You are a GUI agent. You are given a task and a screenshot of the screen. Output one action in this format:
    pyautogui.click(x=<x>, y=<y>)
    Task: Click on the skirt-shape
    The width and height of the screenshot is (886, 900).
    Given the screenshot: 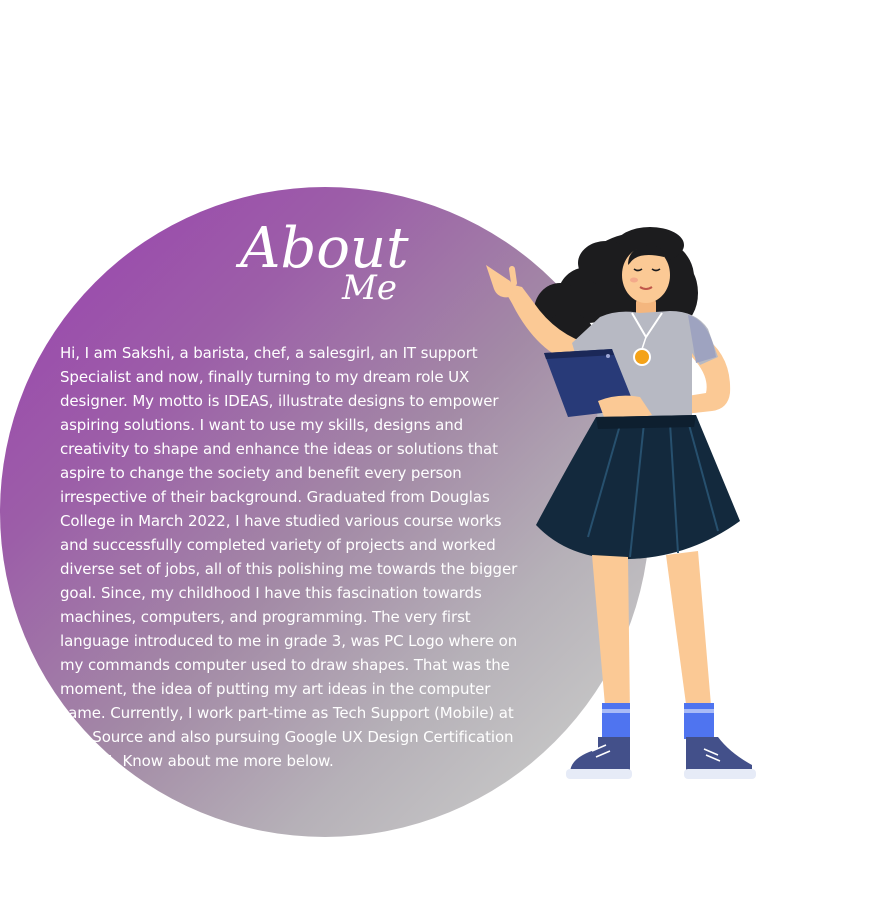 What is the action you would take?
    pyautogui.click(x=638, y=487)
    